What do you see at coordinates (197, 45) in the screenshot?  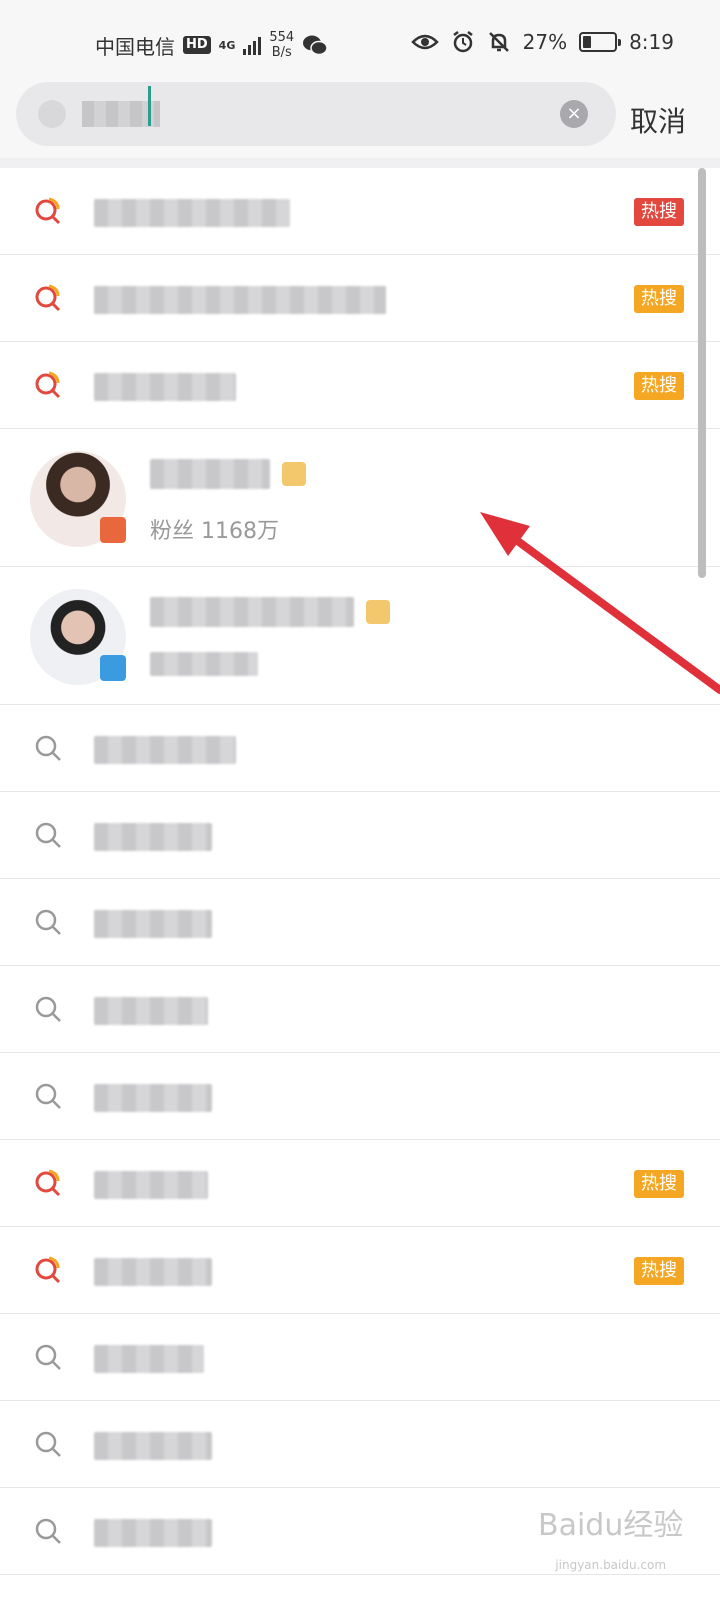 I see `hd-icon: HD` at bounding box center [197, 45].